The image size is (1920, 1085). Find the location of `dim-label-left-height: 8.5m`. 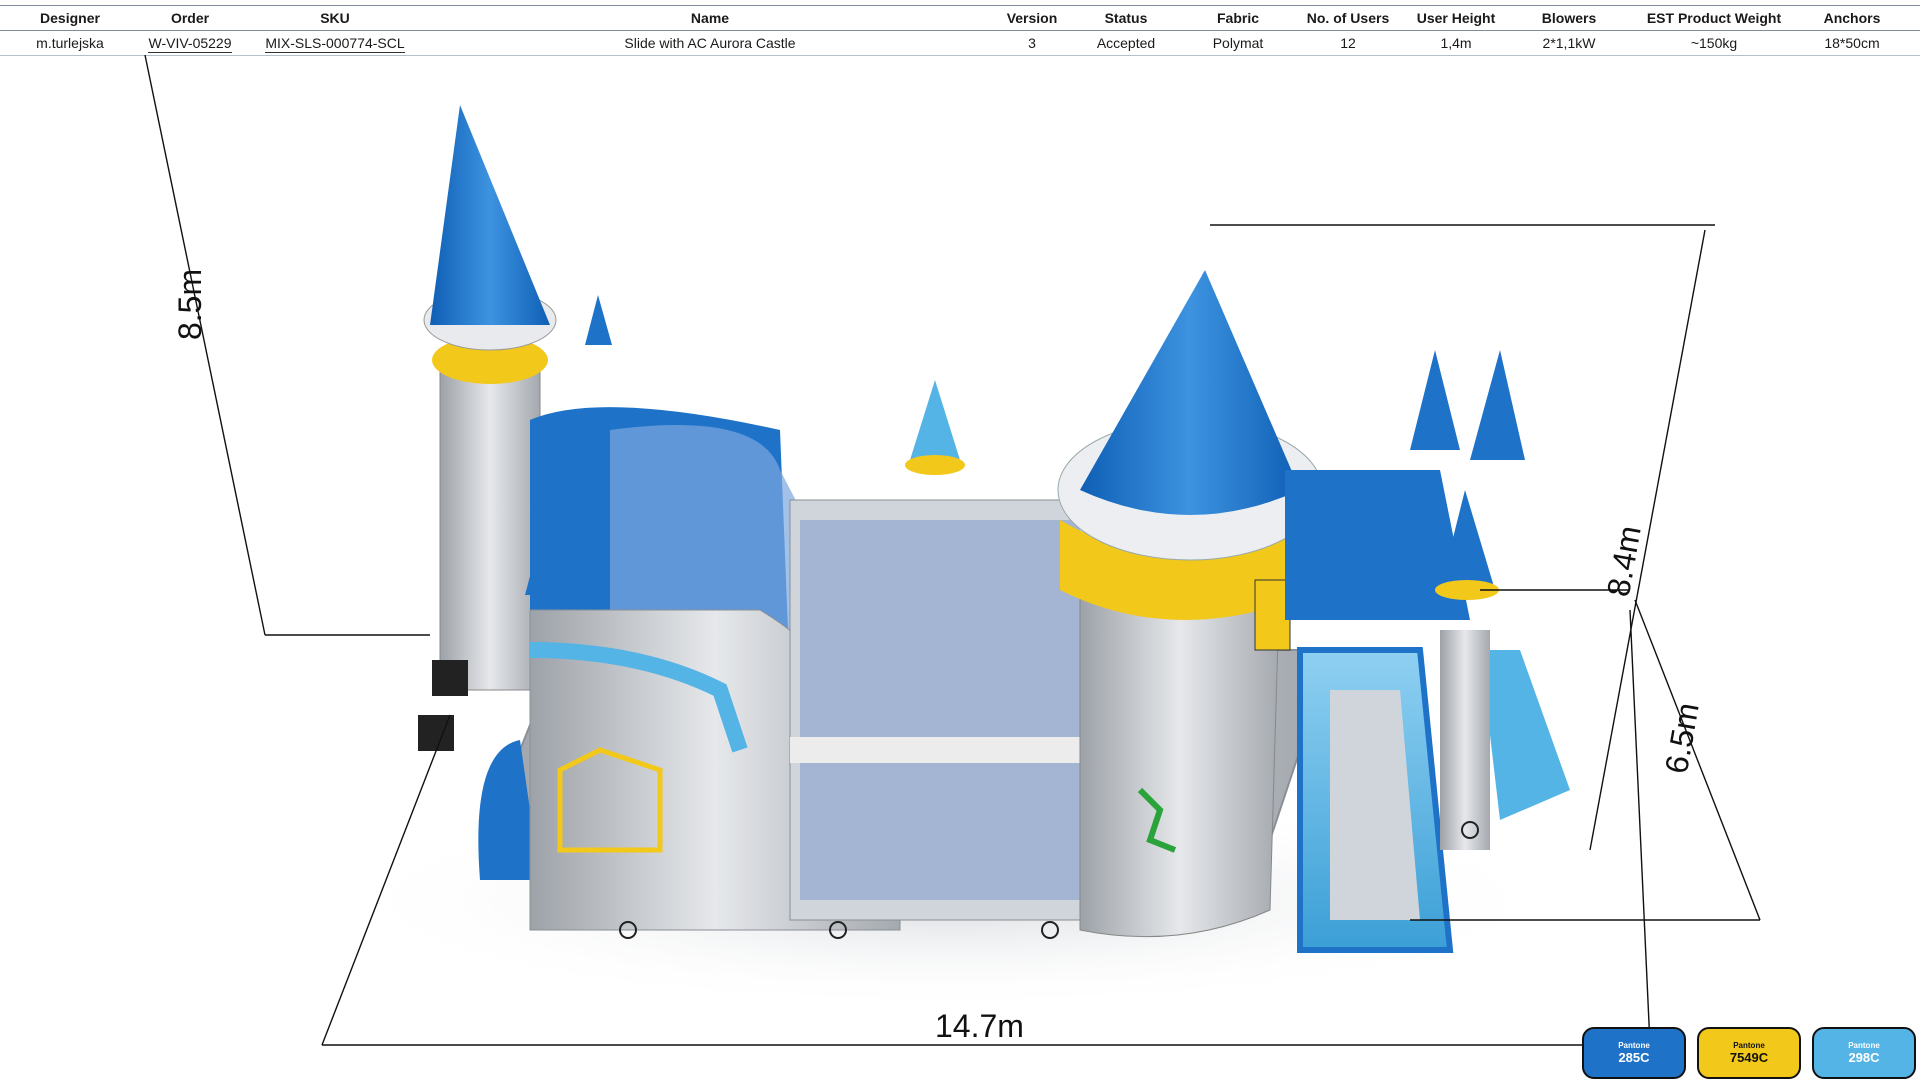

dim-label-left-height: 8.5m is located at coordinates (190, 304).